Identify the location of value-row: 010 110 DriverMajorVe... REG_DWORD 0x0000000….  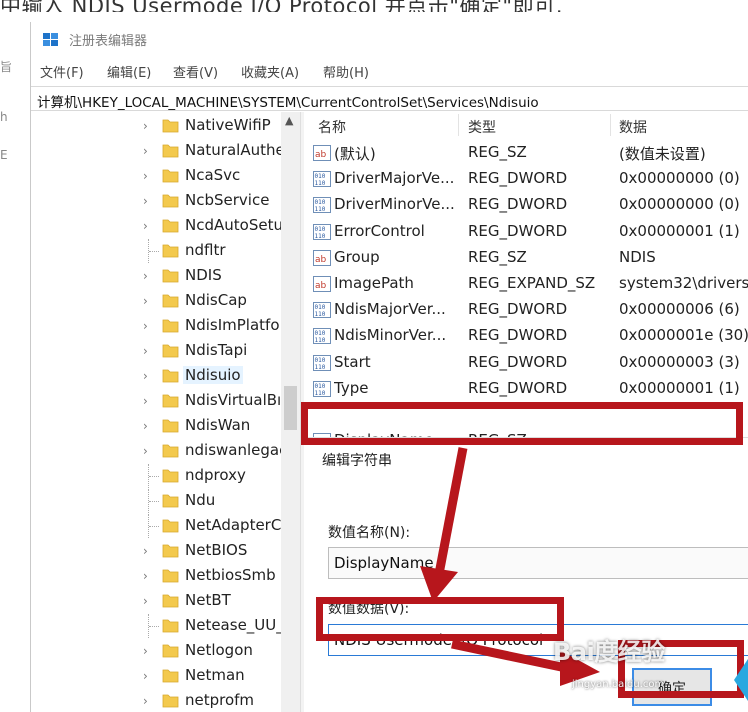
(526, 179).